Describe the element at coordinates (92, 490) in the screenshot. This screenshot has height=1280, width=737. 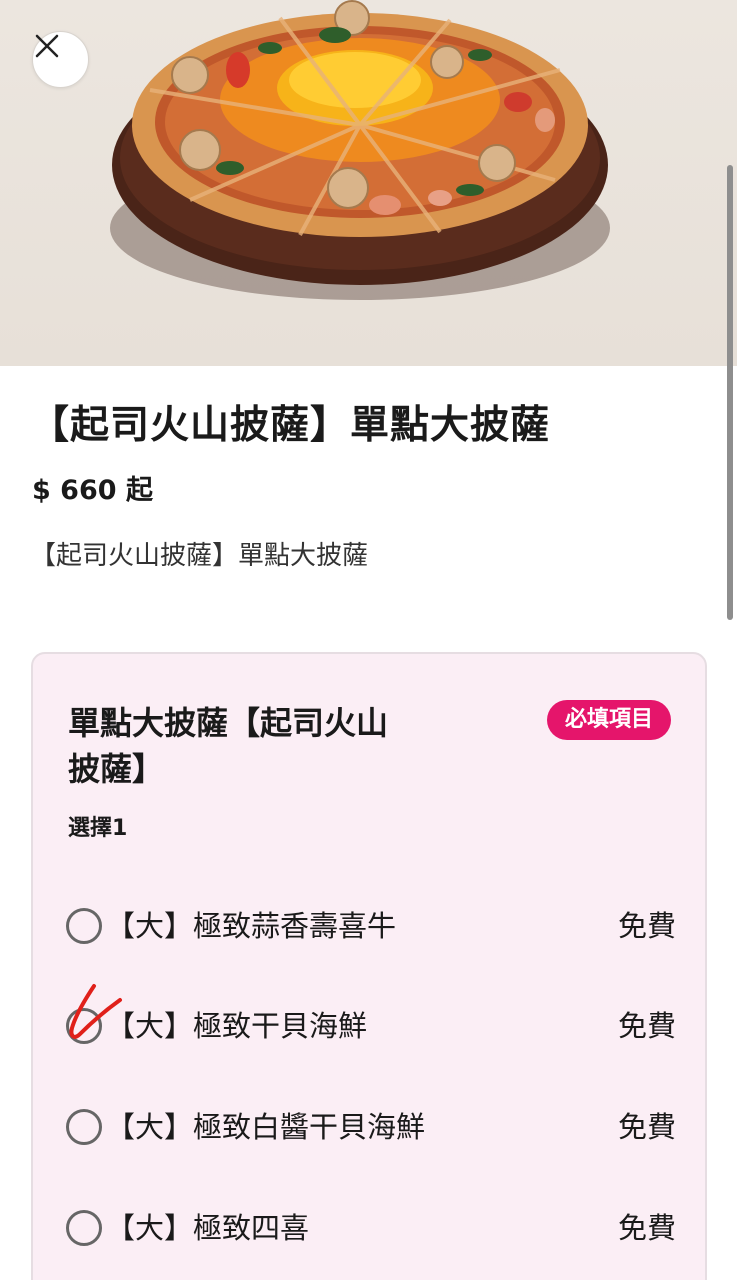
I see `product-price: $ 660 起` at that location.